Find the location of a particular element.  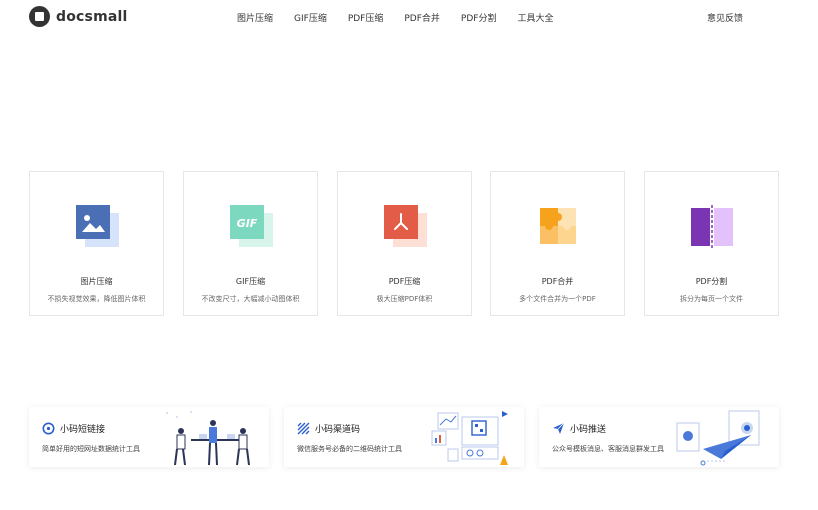

paper-plane-icon is located at coordinates (559, 428).